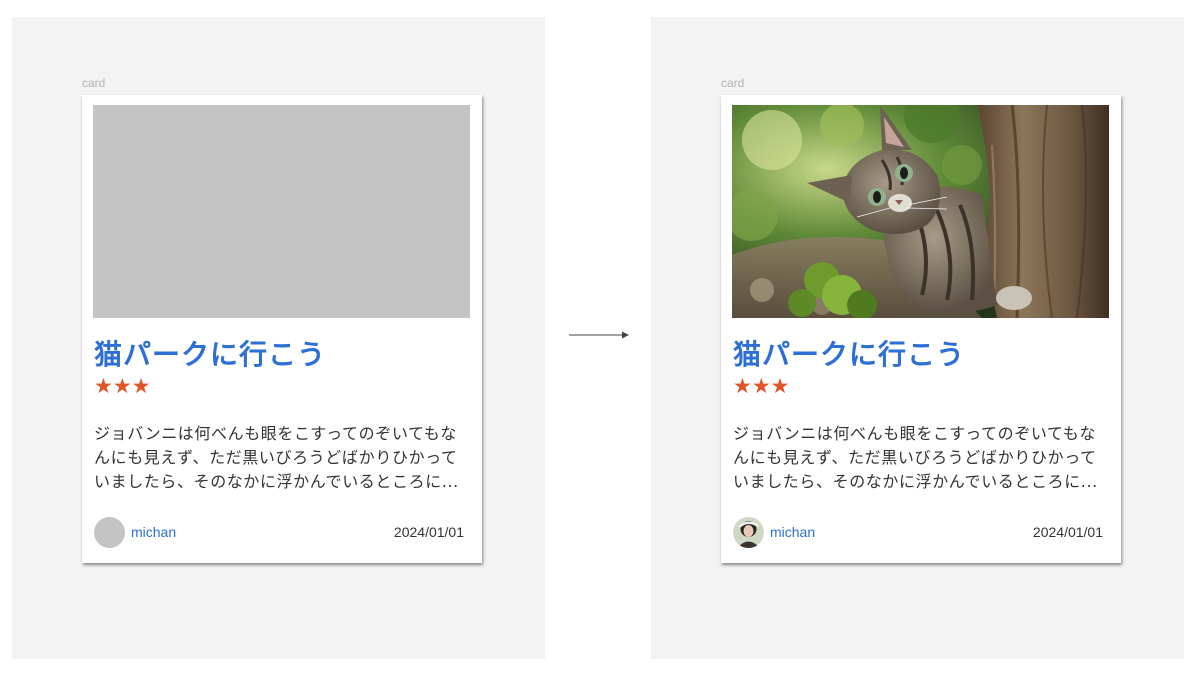 Image resolution: width=1200 pixels, height=675 pixels. I want to click on image-placeholder, so click(281, 211).